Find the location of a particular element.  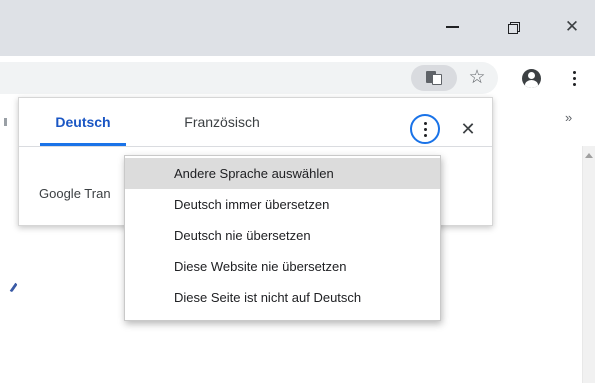

page-edge-marker is located at coordinates (5, 122).